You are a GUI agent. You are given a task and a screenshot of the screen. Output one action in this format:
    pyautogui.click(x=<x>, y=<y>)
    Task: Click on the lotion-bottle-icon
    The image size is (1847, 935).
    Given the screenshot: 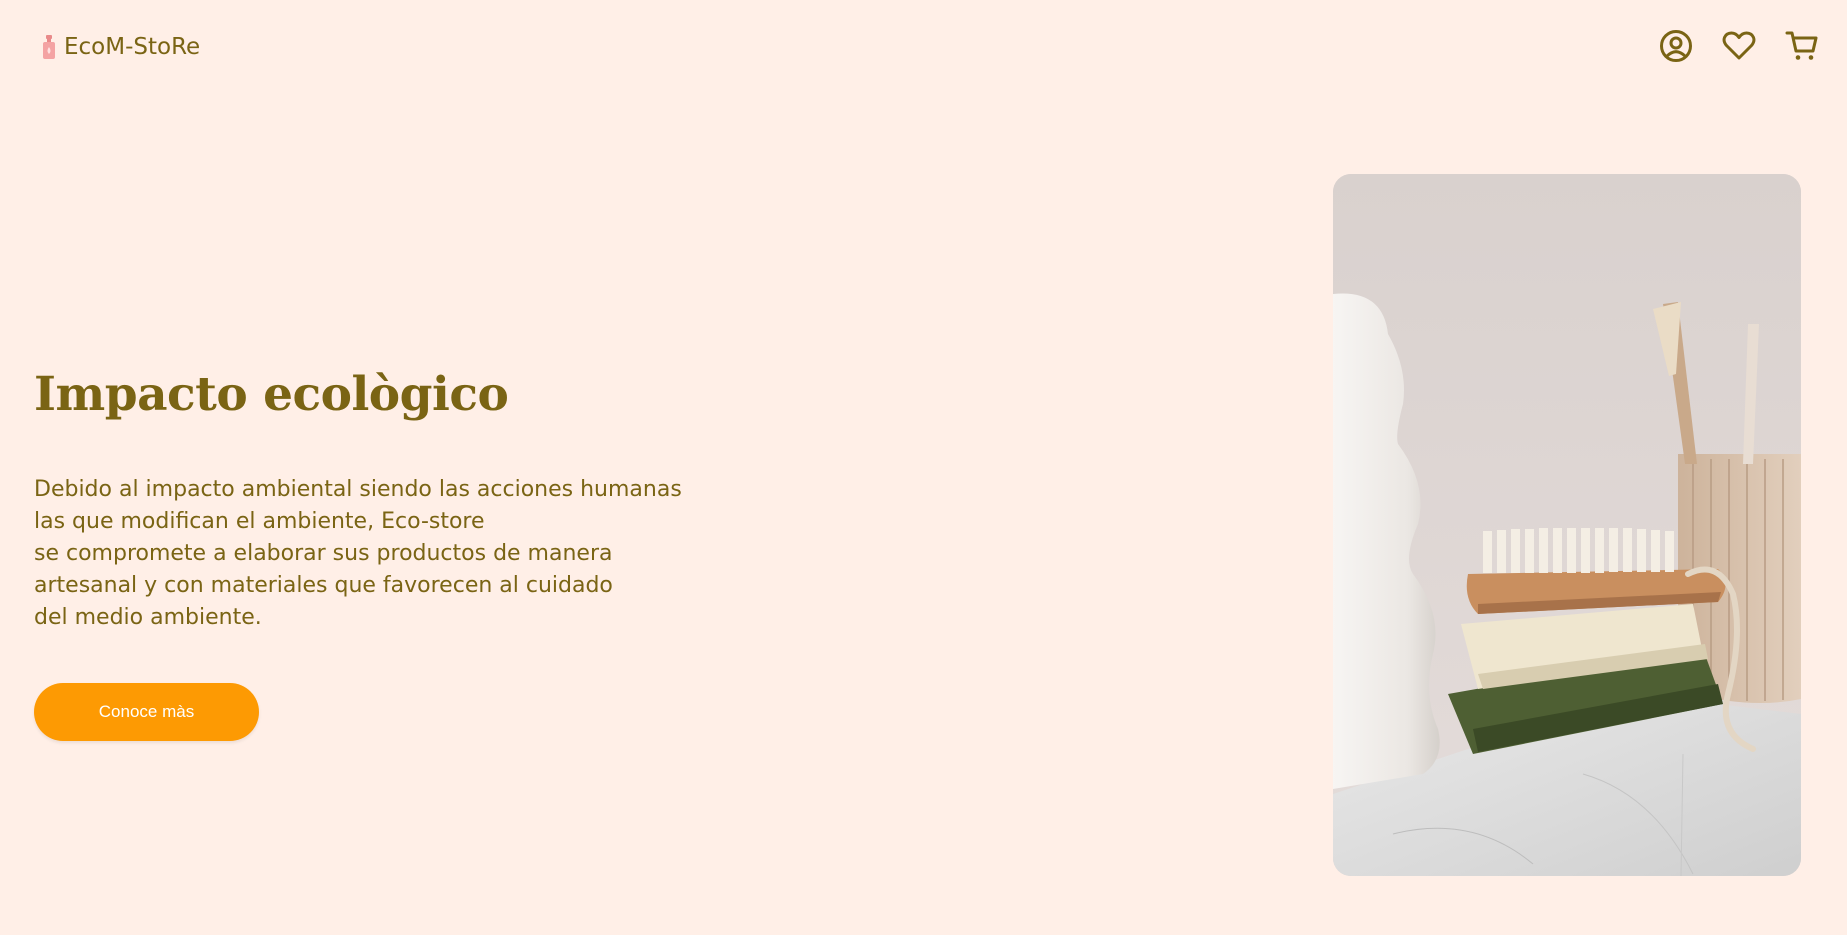 What is the action you would take?
    pyautogui.click(x=49, y=47)
    